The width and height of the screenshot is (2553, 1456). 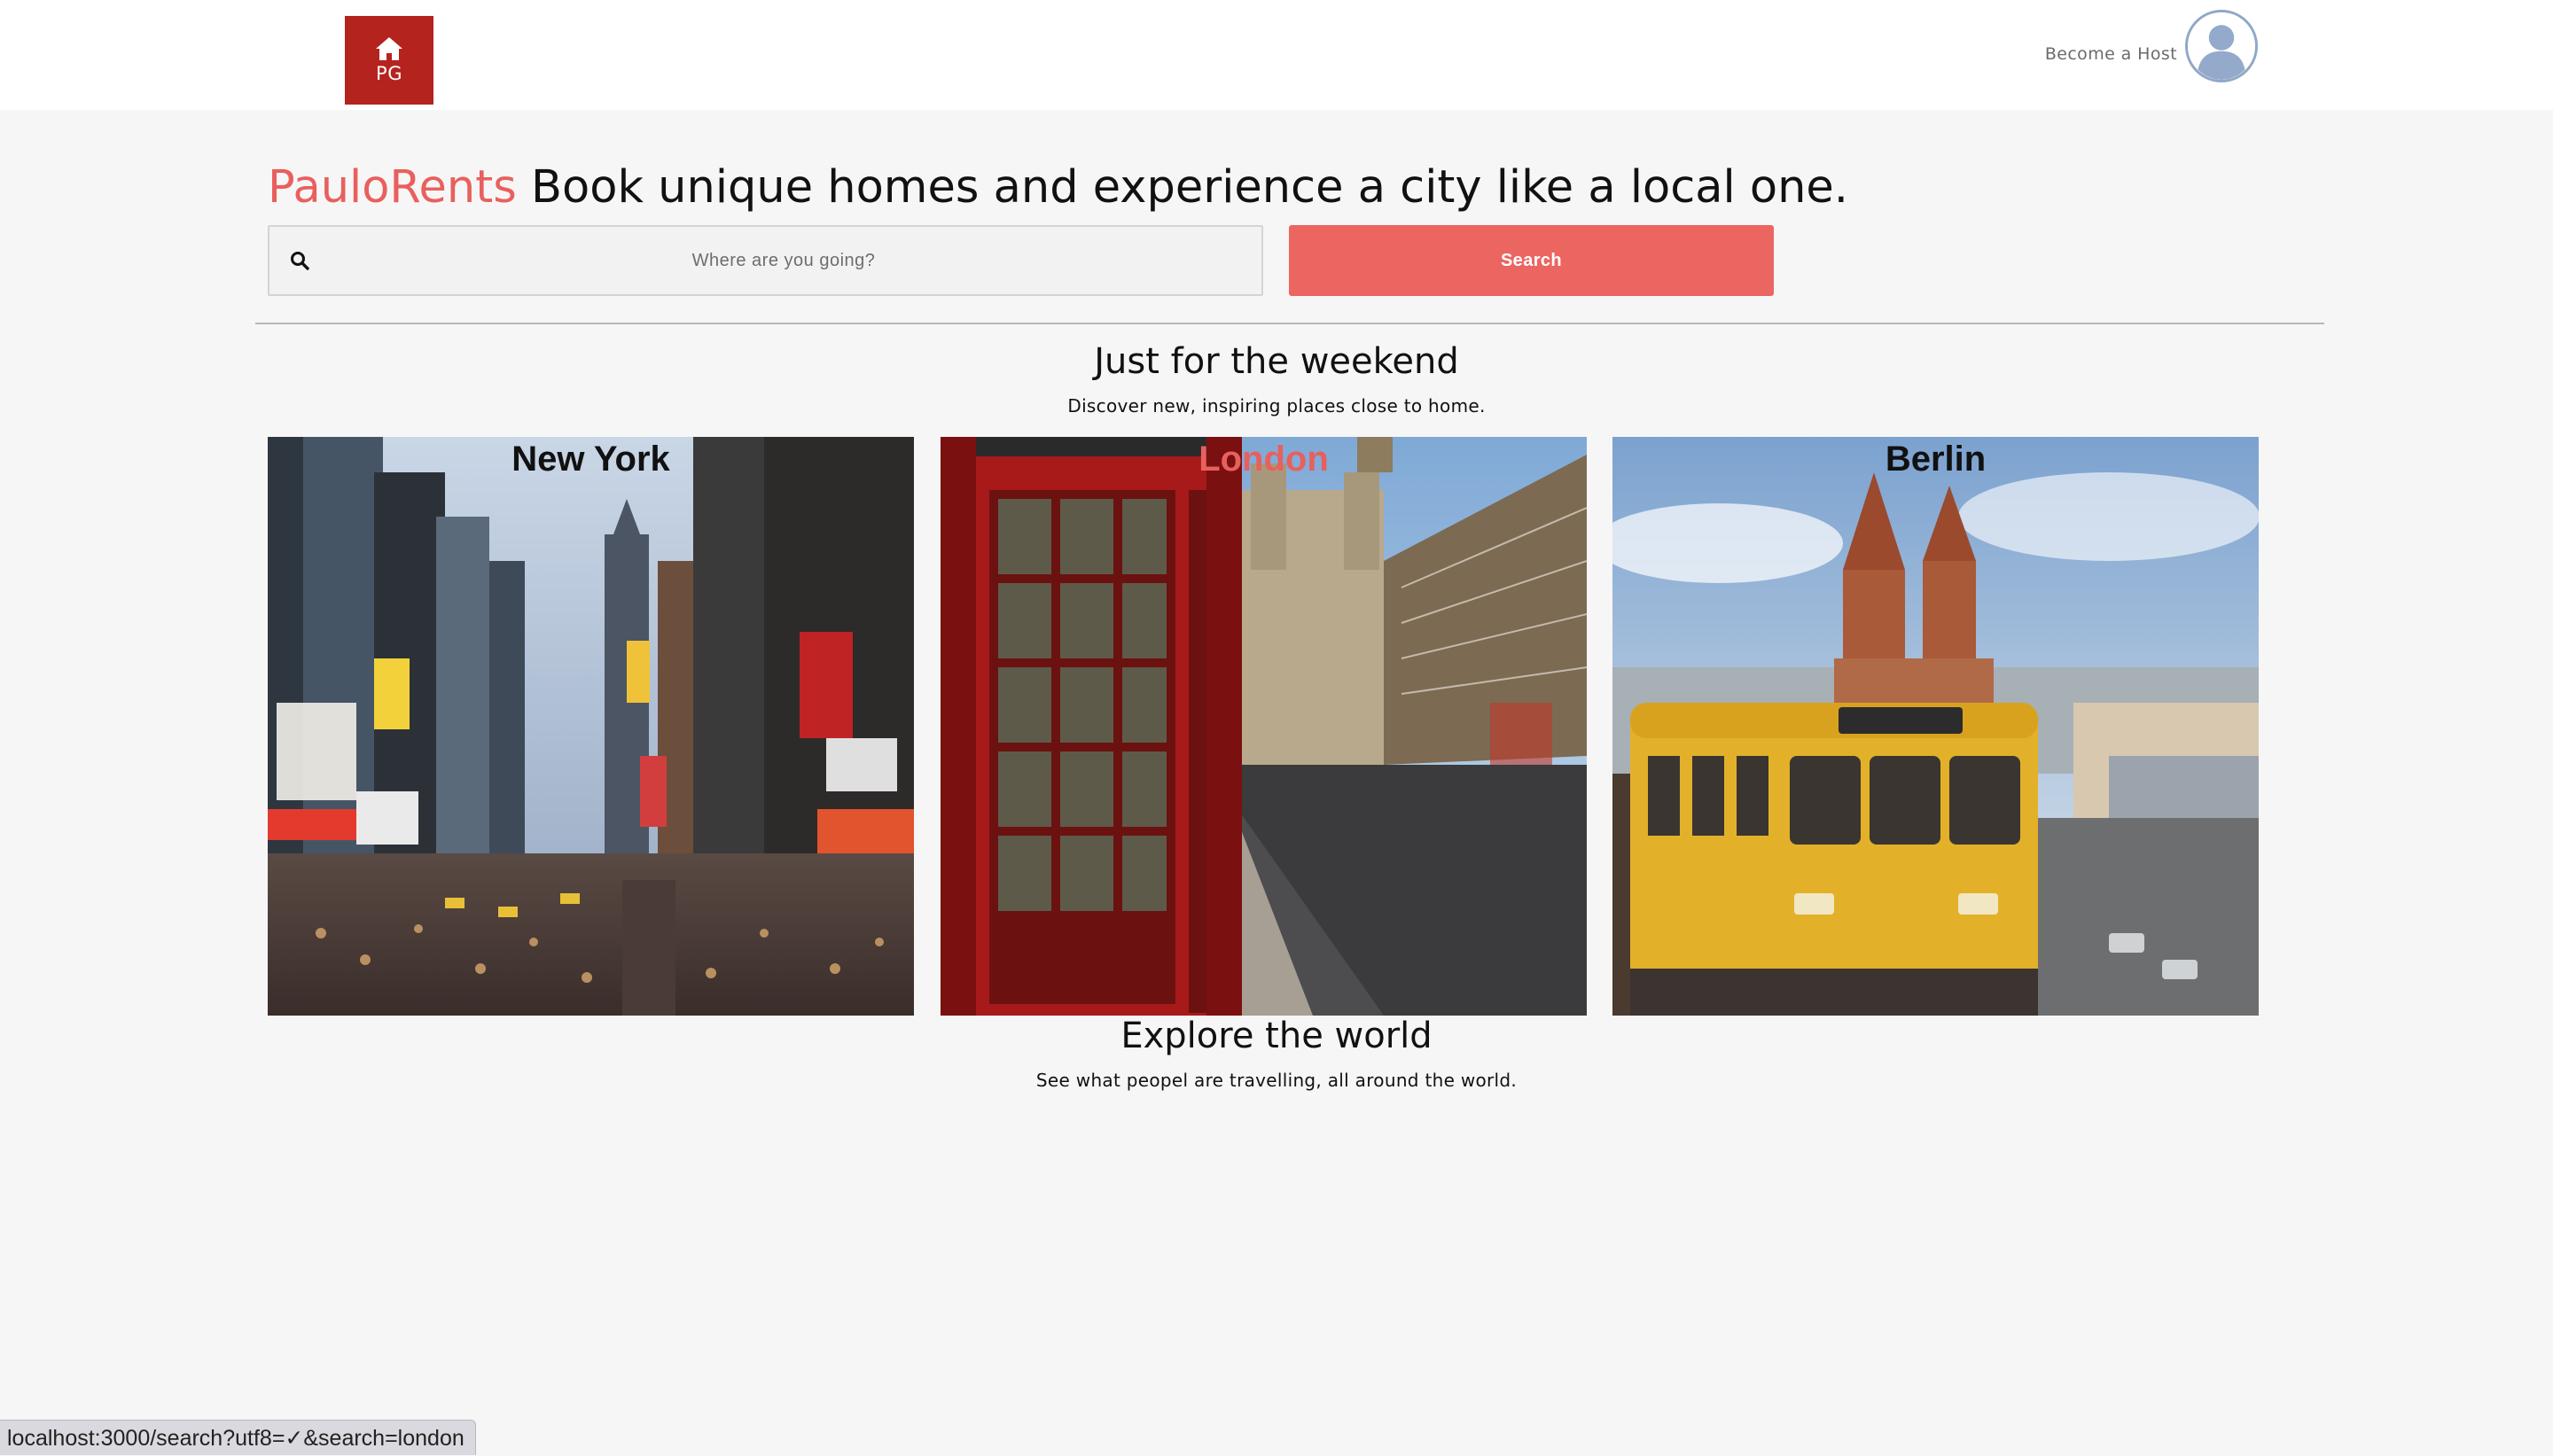 What do you see at coordinates (1936, 459) in the screenshot?
I see `city-name-berlin: Berlin` at bounding box center [1936, 459].